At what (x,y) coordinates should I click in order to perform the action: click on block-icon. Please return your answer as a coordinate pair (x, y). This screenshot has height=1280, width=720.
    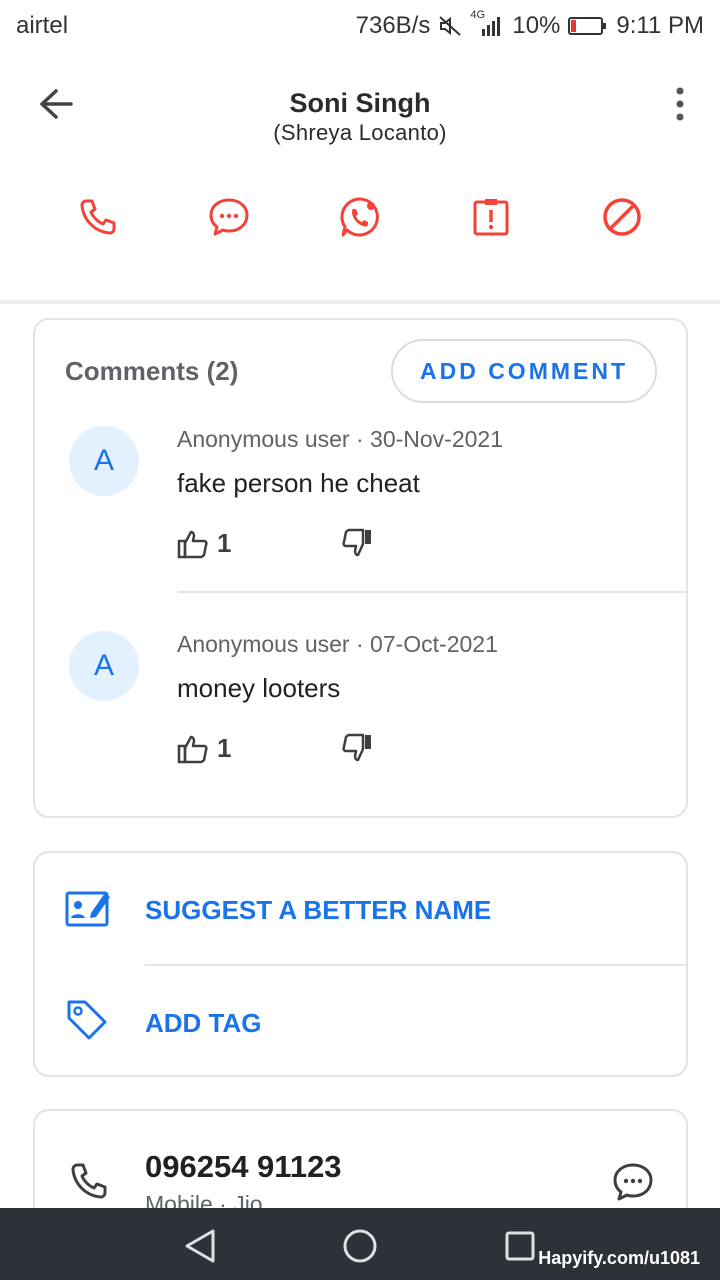
    Looking at the image, I should click on (622, 217).